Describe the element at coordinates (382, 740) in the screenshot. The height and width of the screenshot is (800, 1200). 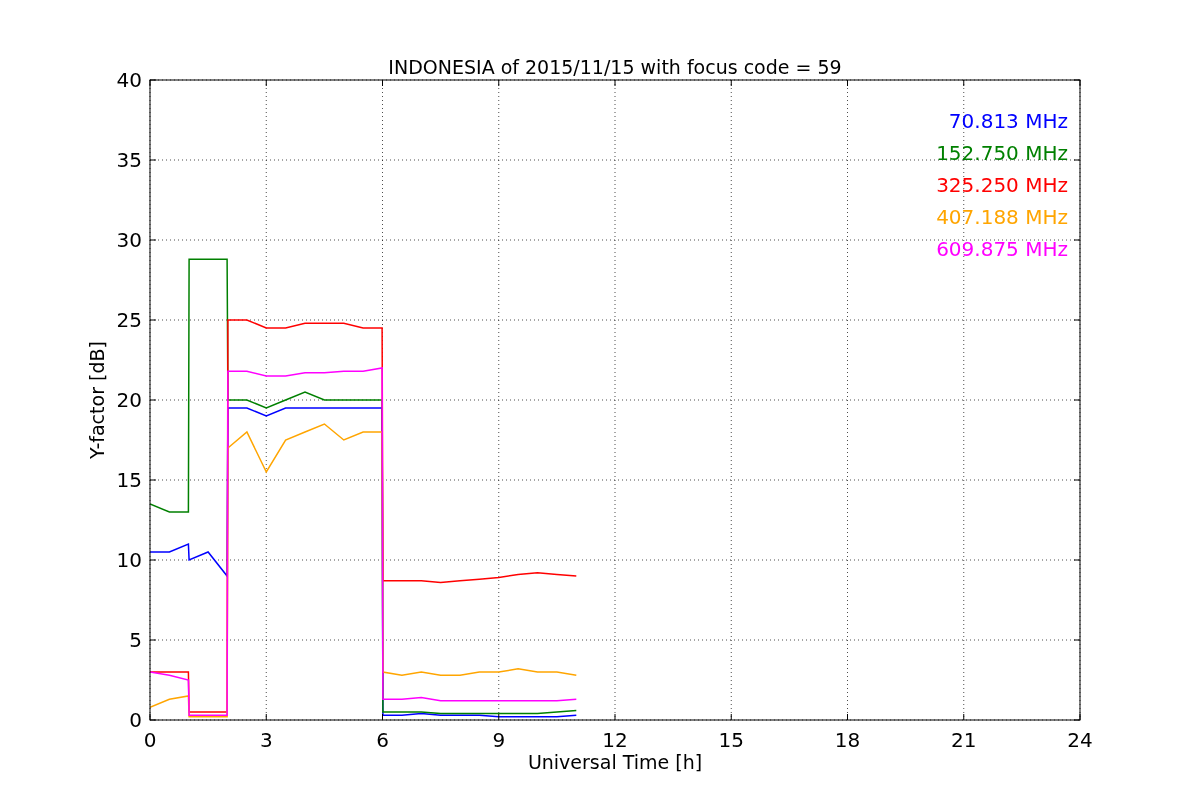
I see `x-tick-label: 6` at that location.